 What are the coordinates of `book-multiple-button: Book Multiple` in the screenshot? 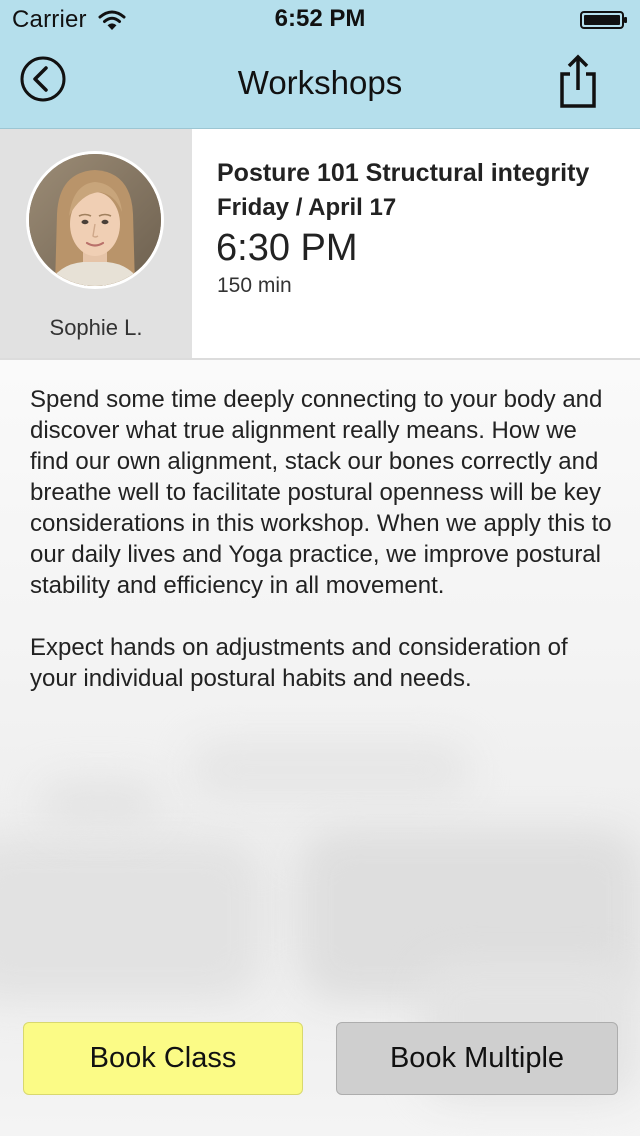 It's located at (477, 1058).